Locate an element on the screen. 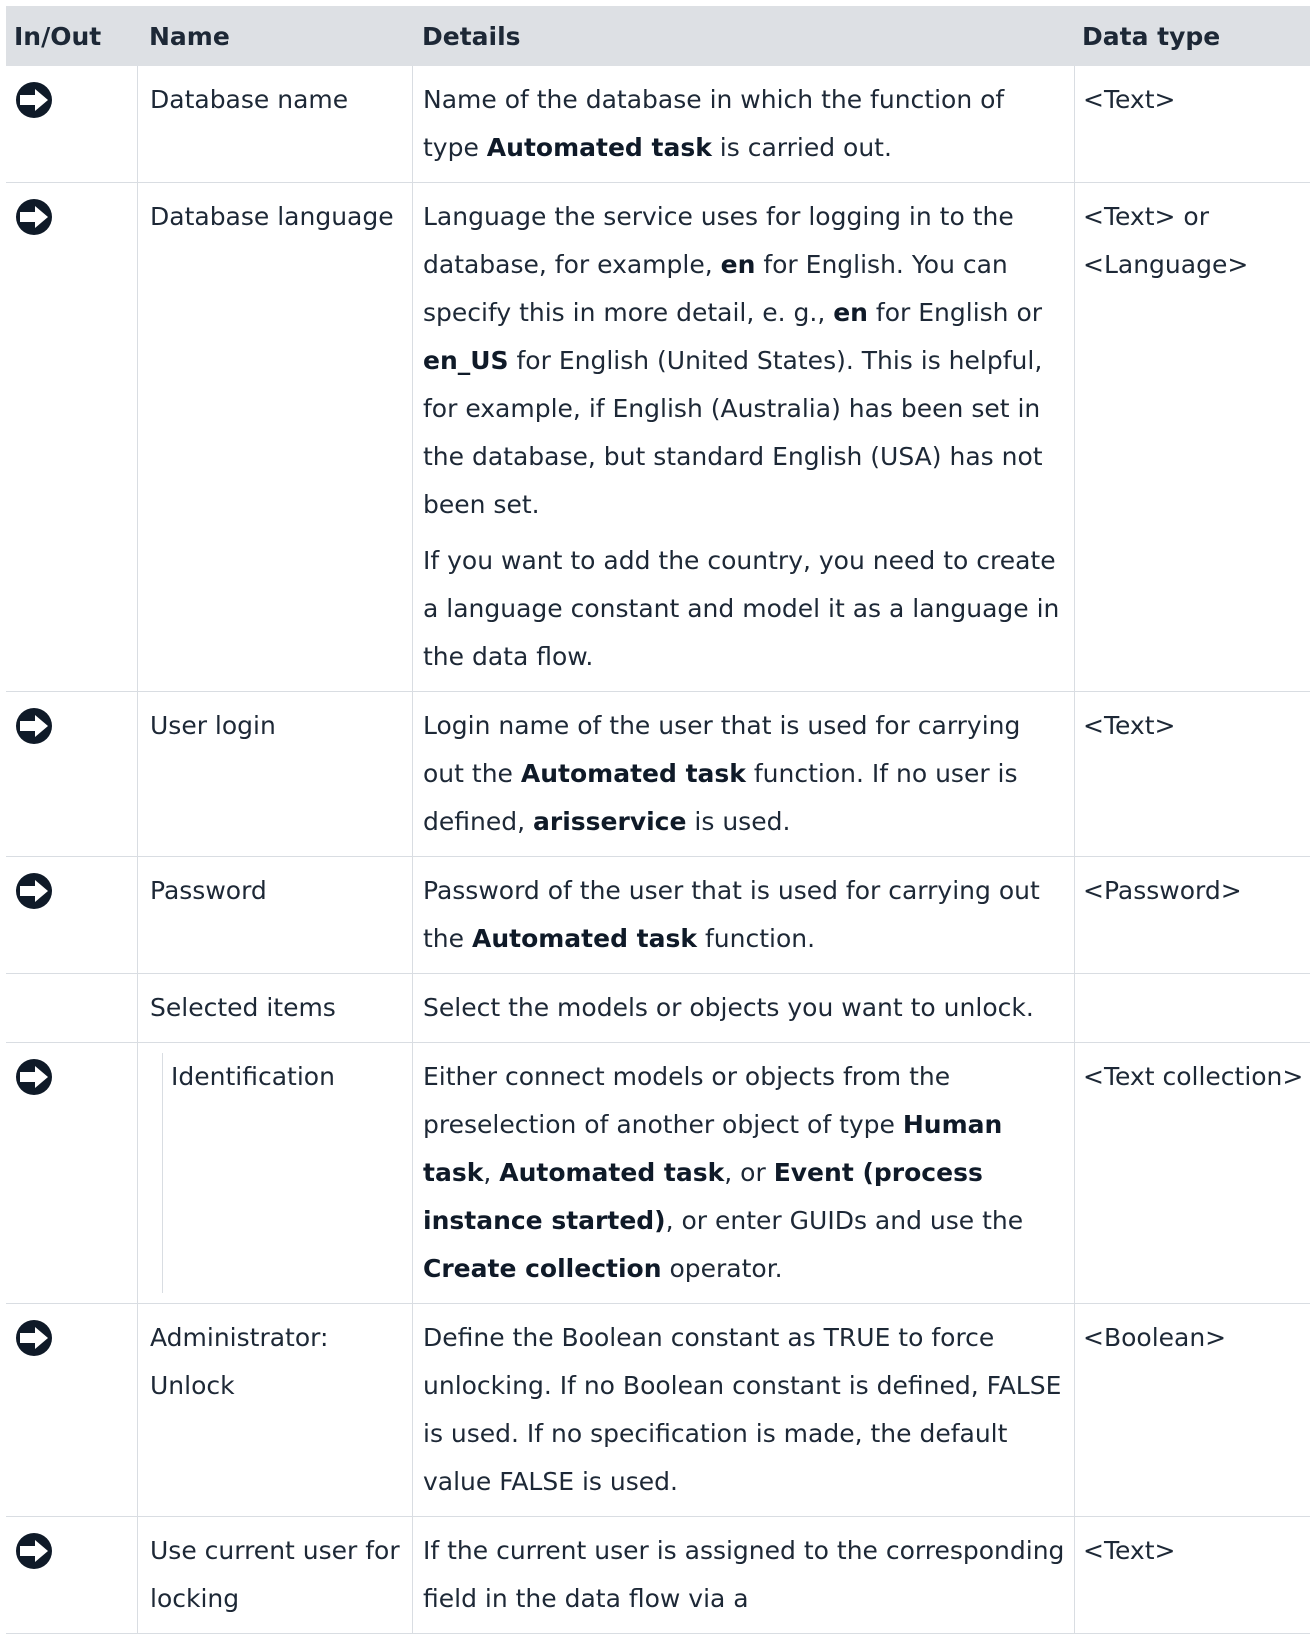  name-cell: Selected items is located at coordinates (274, 1008).